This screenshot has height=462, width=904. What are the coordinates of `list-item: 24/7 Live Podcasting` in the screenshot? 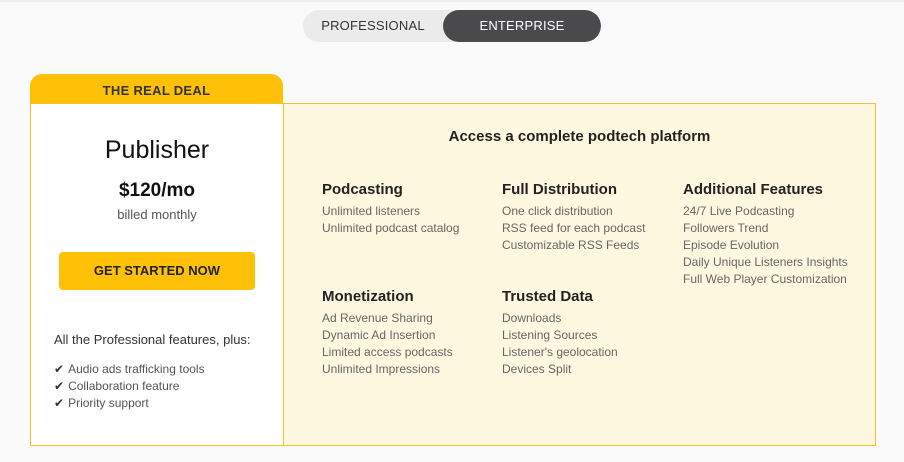 It's located at (739, 211).